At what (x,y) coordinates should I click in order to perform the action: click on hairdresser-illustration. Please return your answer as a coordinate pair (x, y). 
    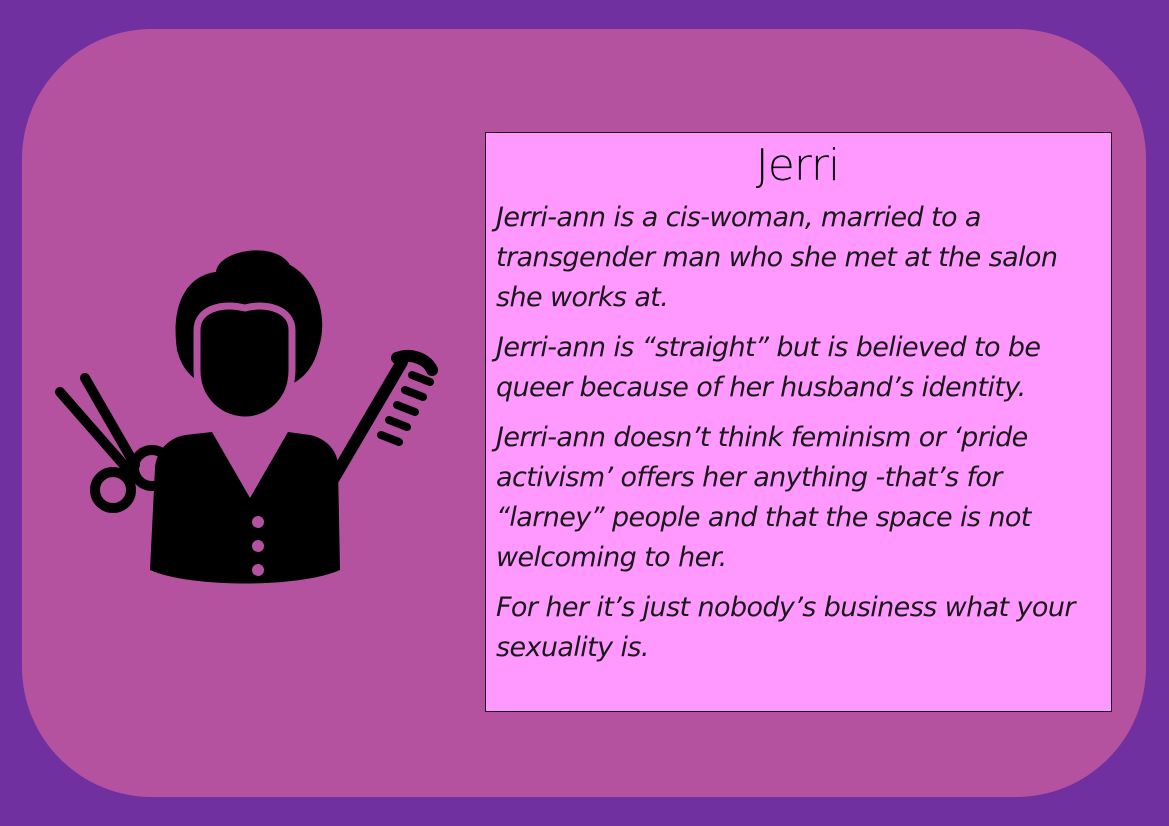
    Looking at the image, I should click on (240, 420).